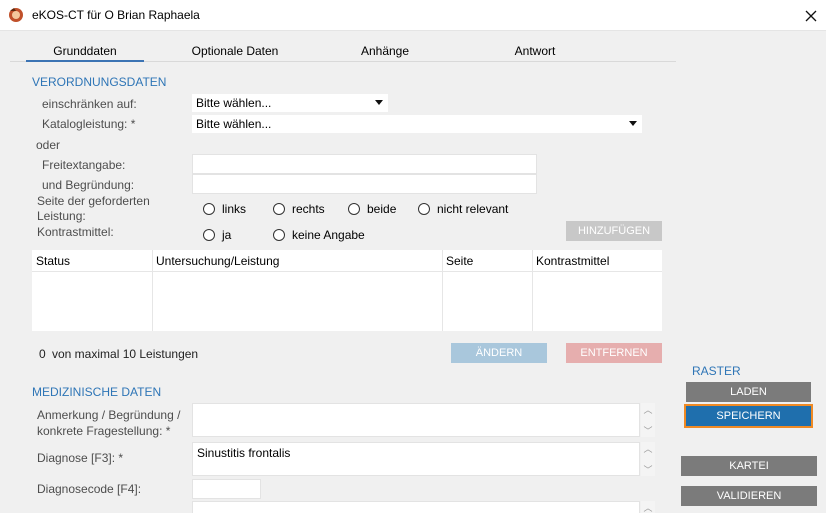 This screenshot has height=513, width=826. Describe the element at coordinates (85, 51) in the screenshot. I see `tab-grunddaten: Grunddaten` at that location.